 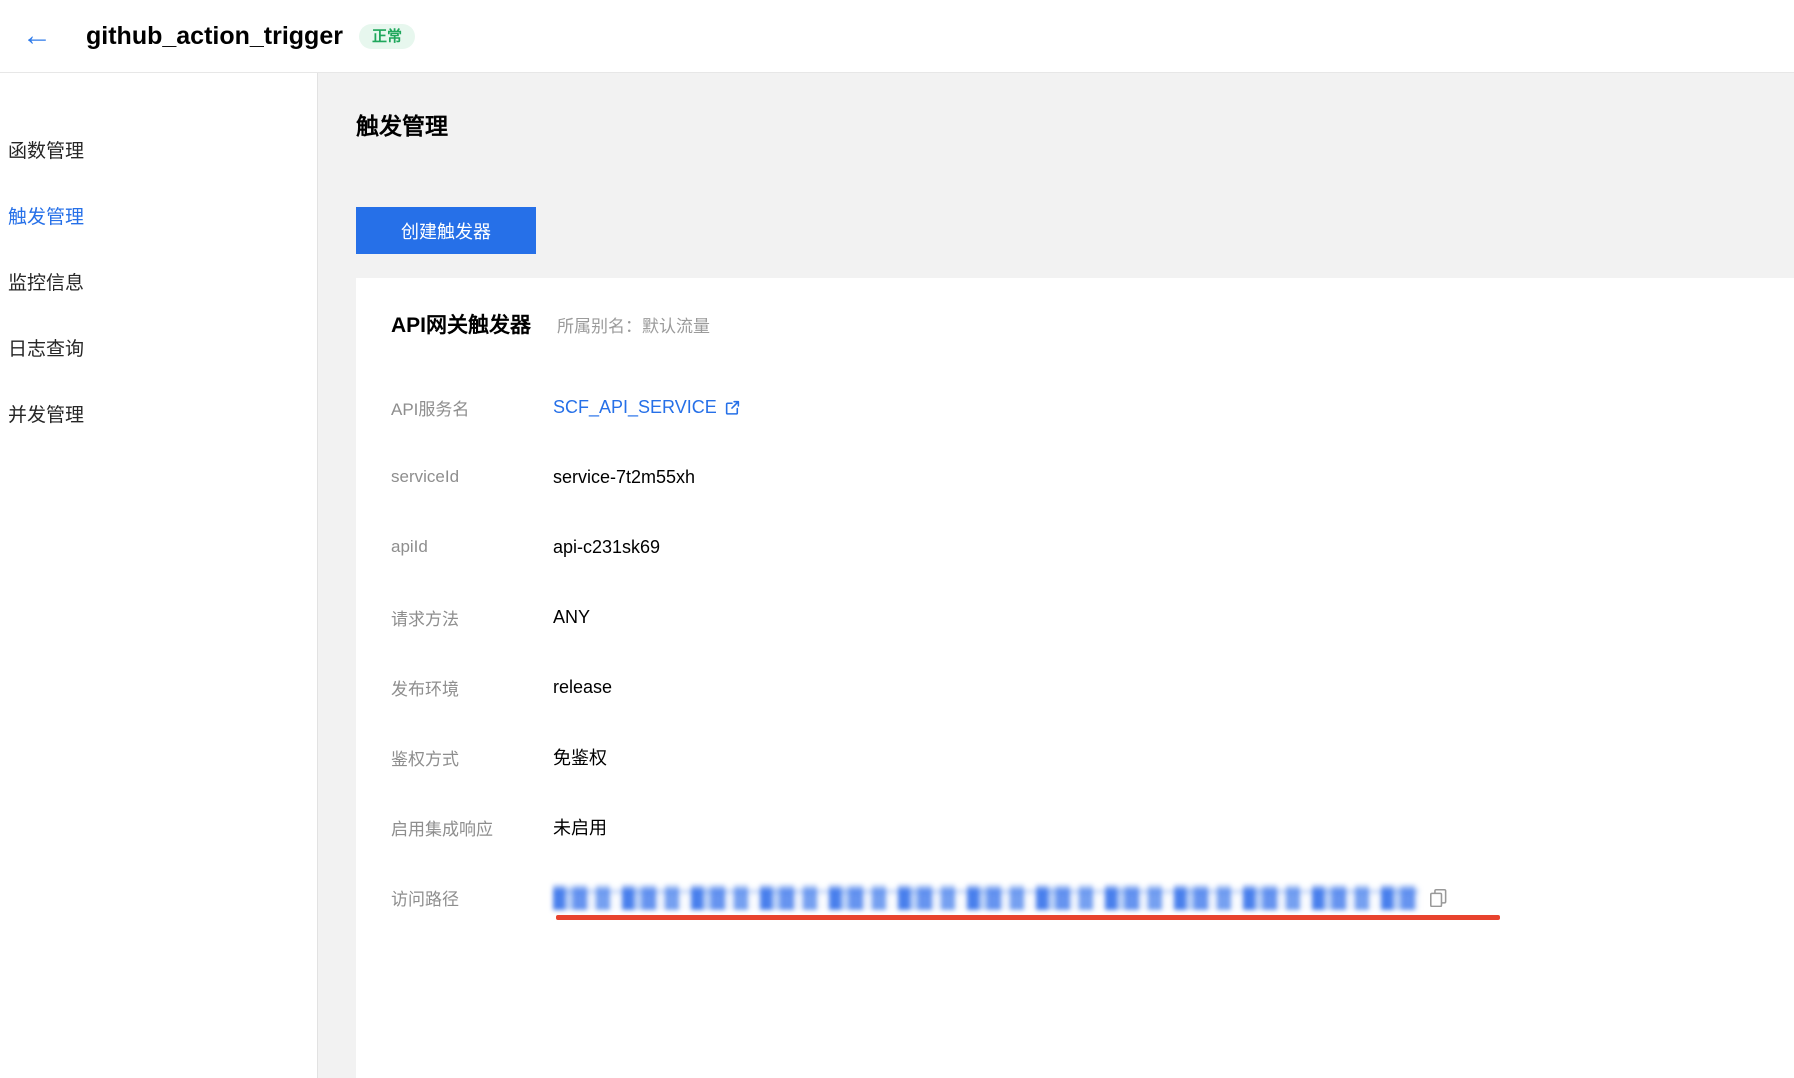 What do you see at coordinates (430, 409) in the screenshot?
I see `field-label: API服务名` at bounding box center [430, 409].